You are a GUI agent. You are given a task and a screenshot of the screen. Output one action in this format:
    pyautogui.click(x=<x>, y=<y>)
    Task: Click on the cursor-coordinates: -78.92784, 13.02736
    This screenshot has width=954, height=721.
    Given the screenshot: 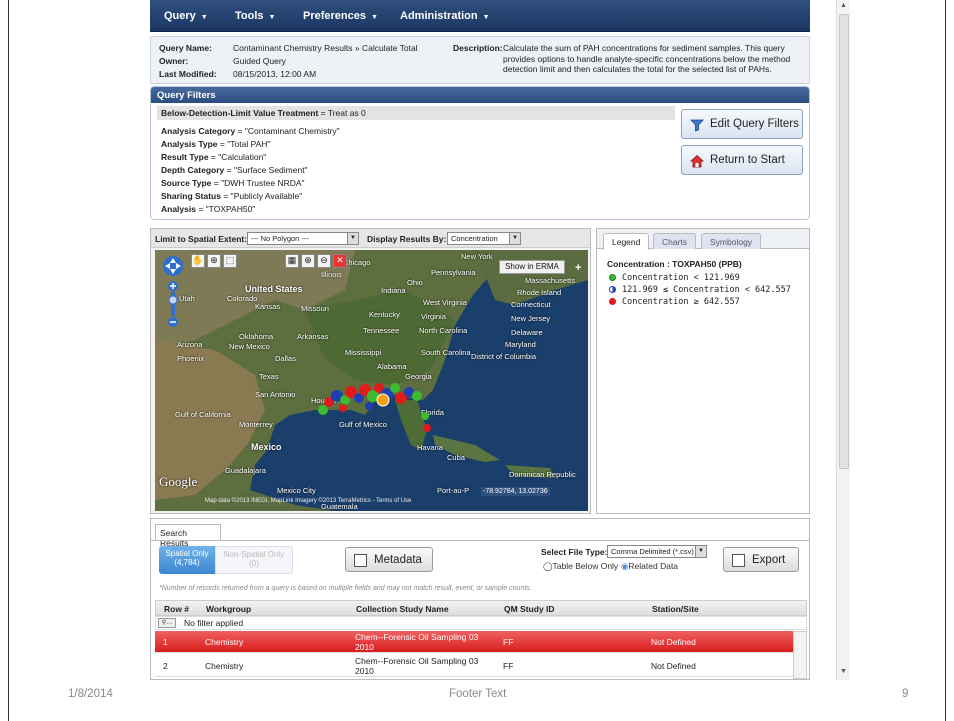 What is the action you would take?
    pyautogui.click(x=515, y=491)
    